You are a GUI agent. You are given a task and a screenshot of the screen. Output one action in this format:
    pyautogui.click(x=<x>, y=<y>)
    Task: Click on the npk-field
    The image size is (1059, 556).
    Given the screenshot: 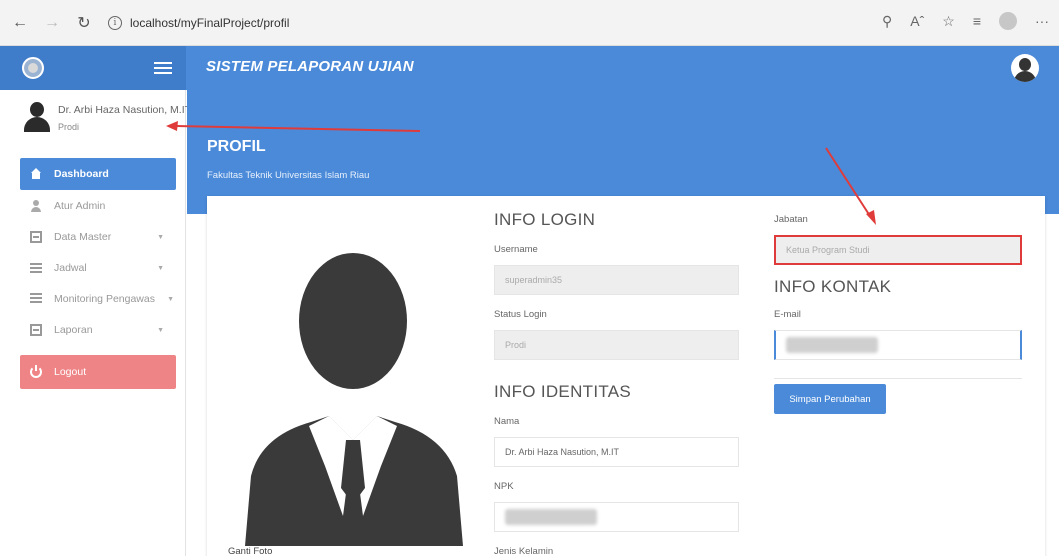 What is the action you would take?
    pyautogui.click(x=616, y=517)
    